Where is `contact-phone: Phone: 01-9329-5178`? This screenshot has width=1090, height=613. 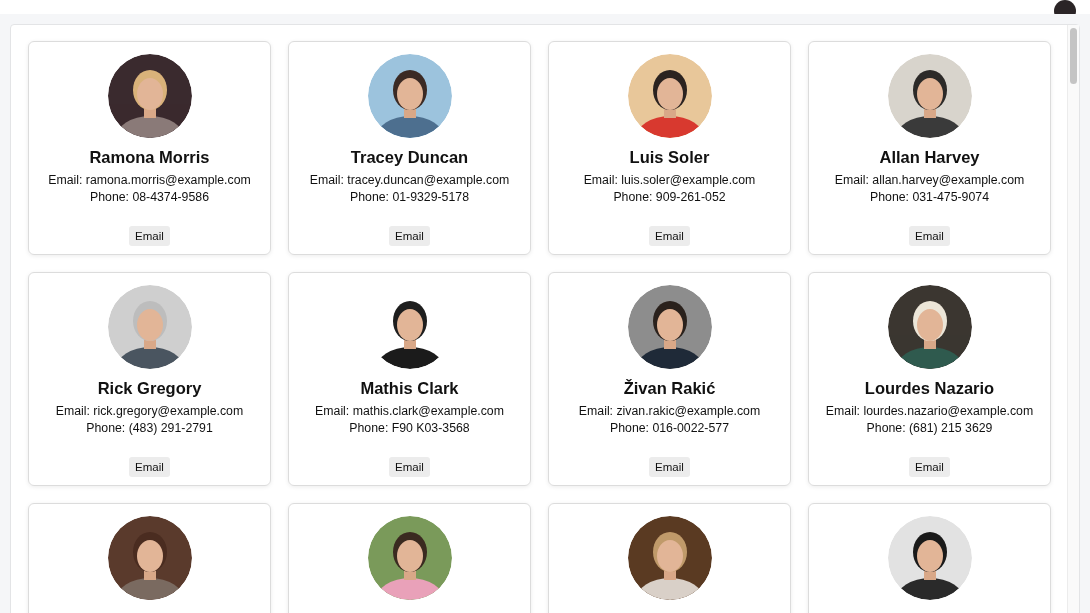 contact-phone: Phone: 01-9329-5178 is located at coordinates (409, 197).